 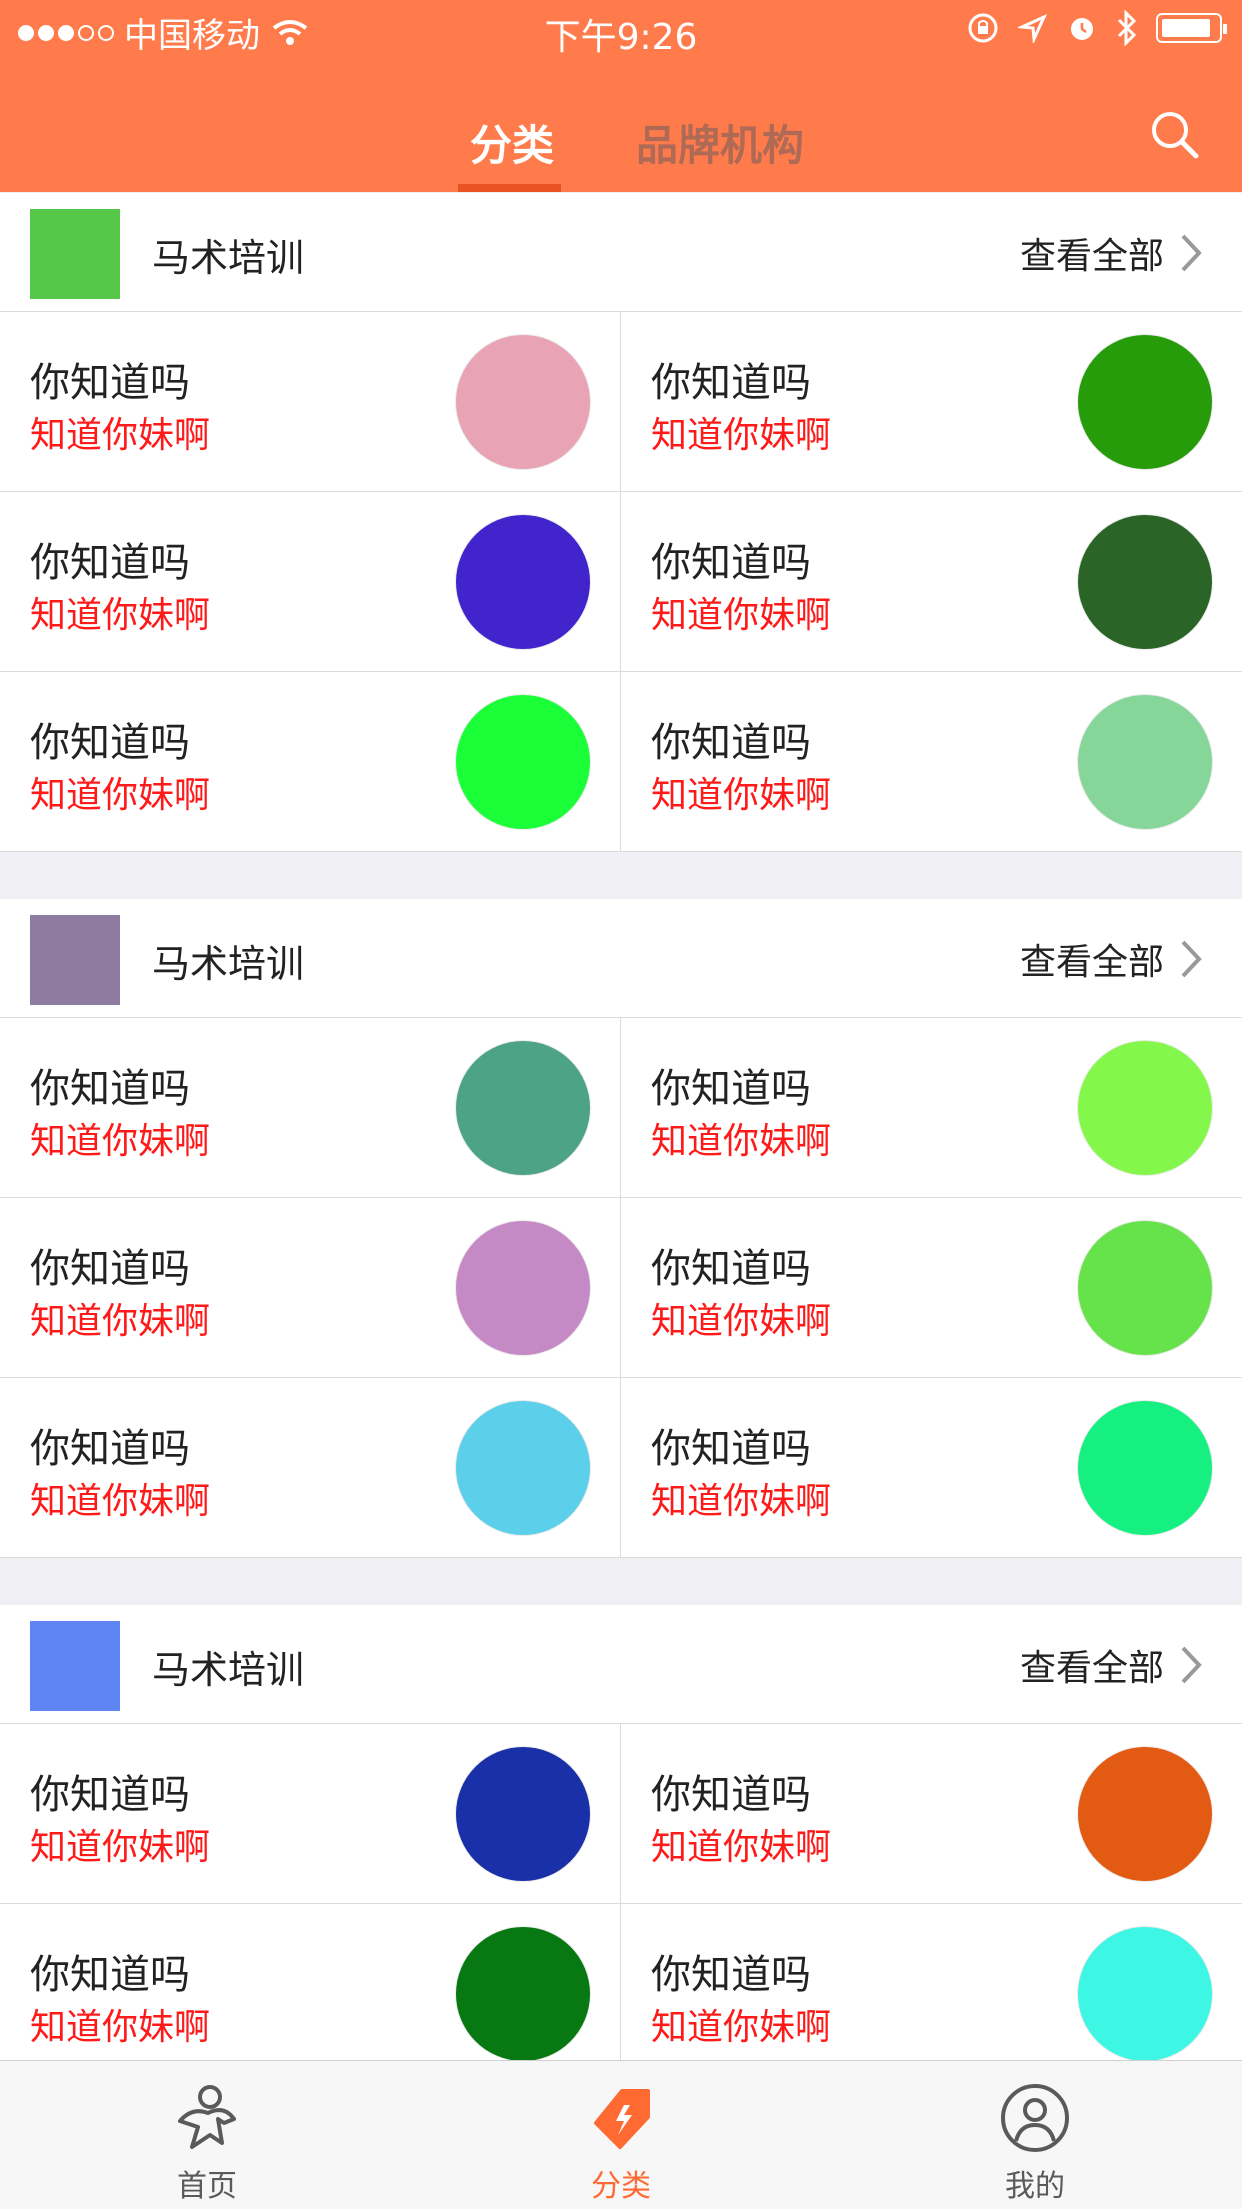 I want to click on tabbar-item-home: 首页, so click(x=207, y=2135).